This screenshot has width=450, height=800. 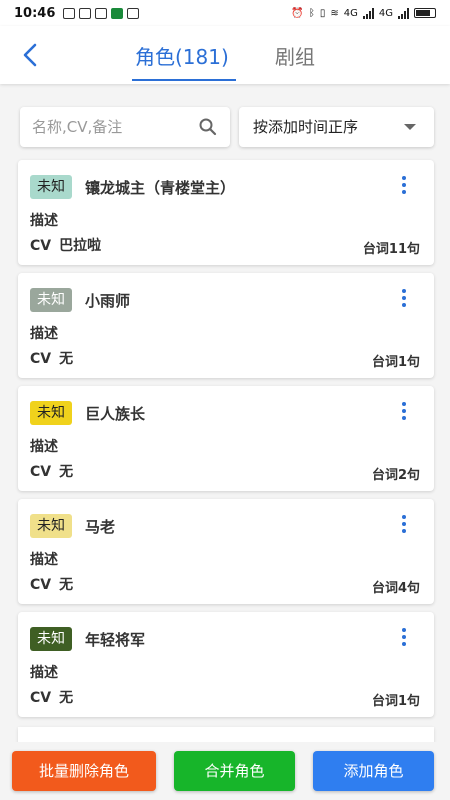 I want to click on system-icons: ⏰ ᛒ ▯ ≋ 4G 4G, so click(x=363, y=13).